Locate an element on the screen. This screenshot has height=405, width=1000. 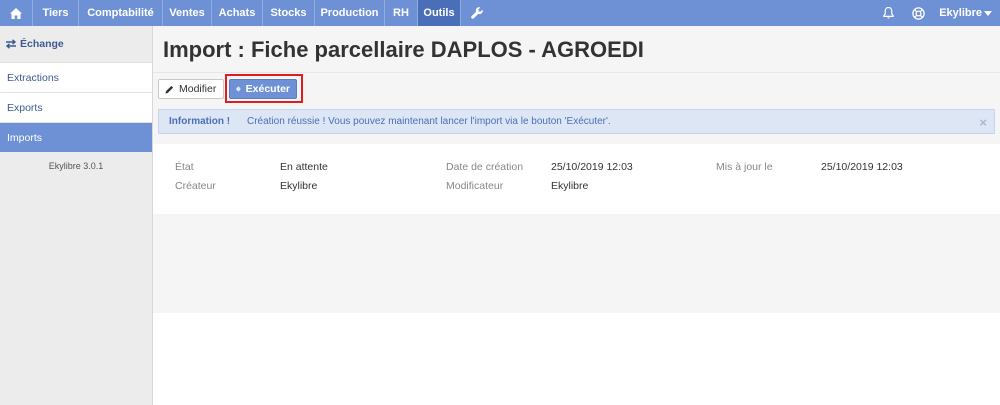
exchange-icon is located at coordinates (11, 44).